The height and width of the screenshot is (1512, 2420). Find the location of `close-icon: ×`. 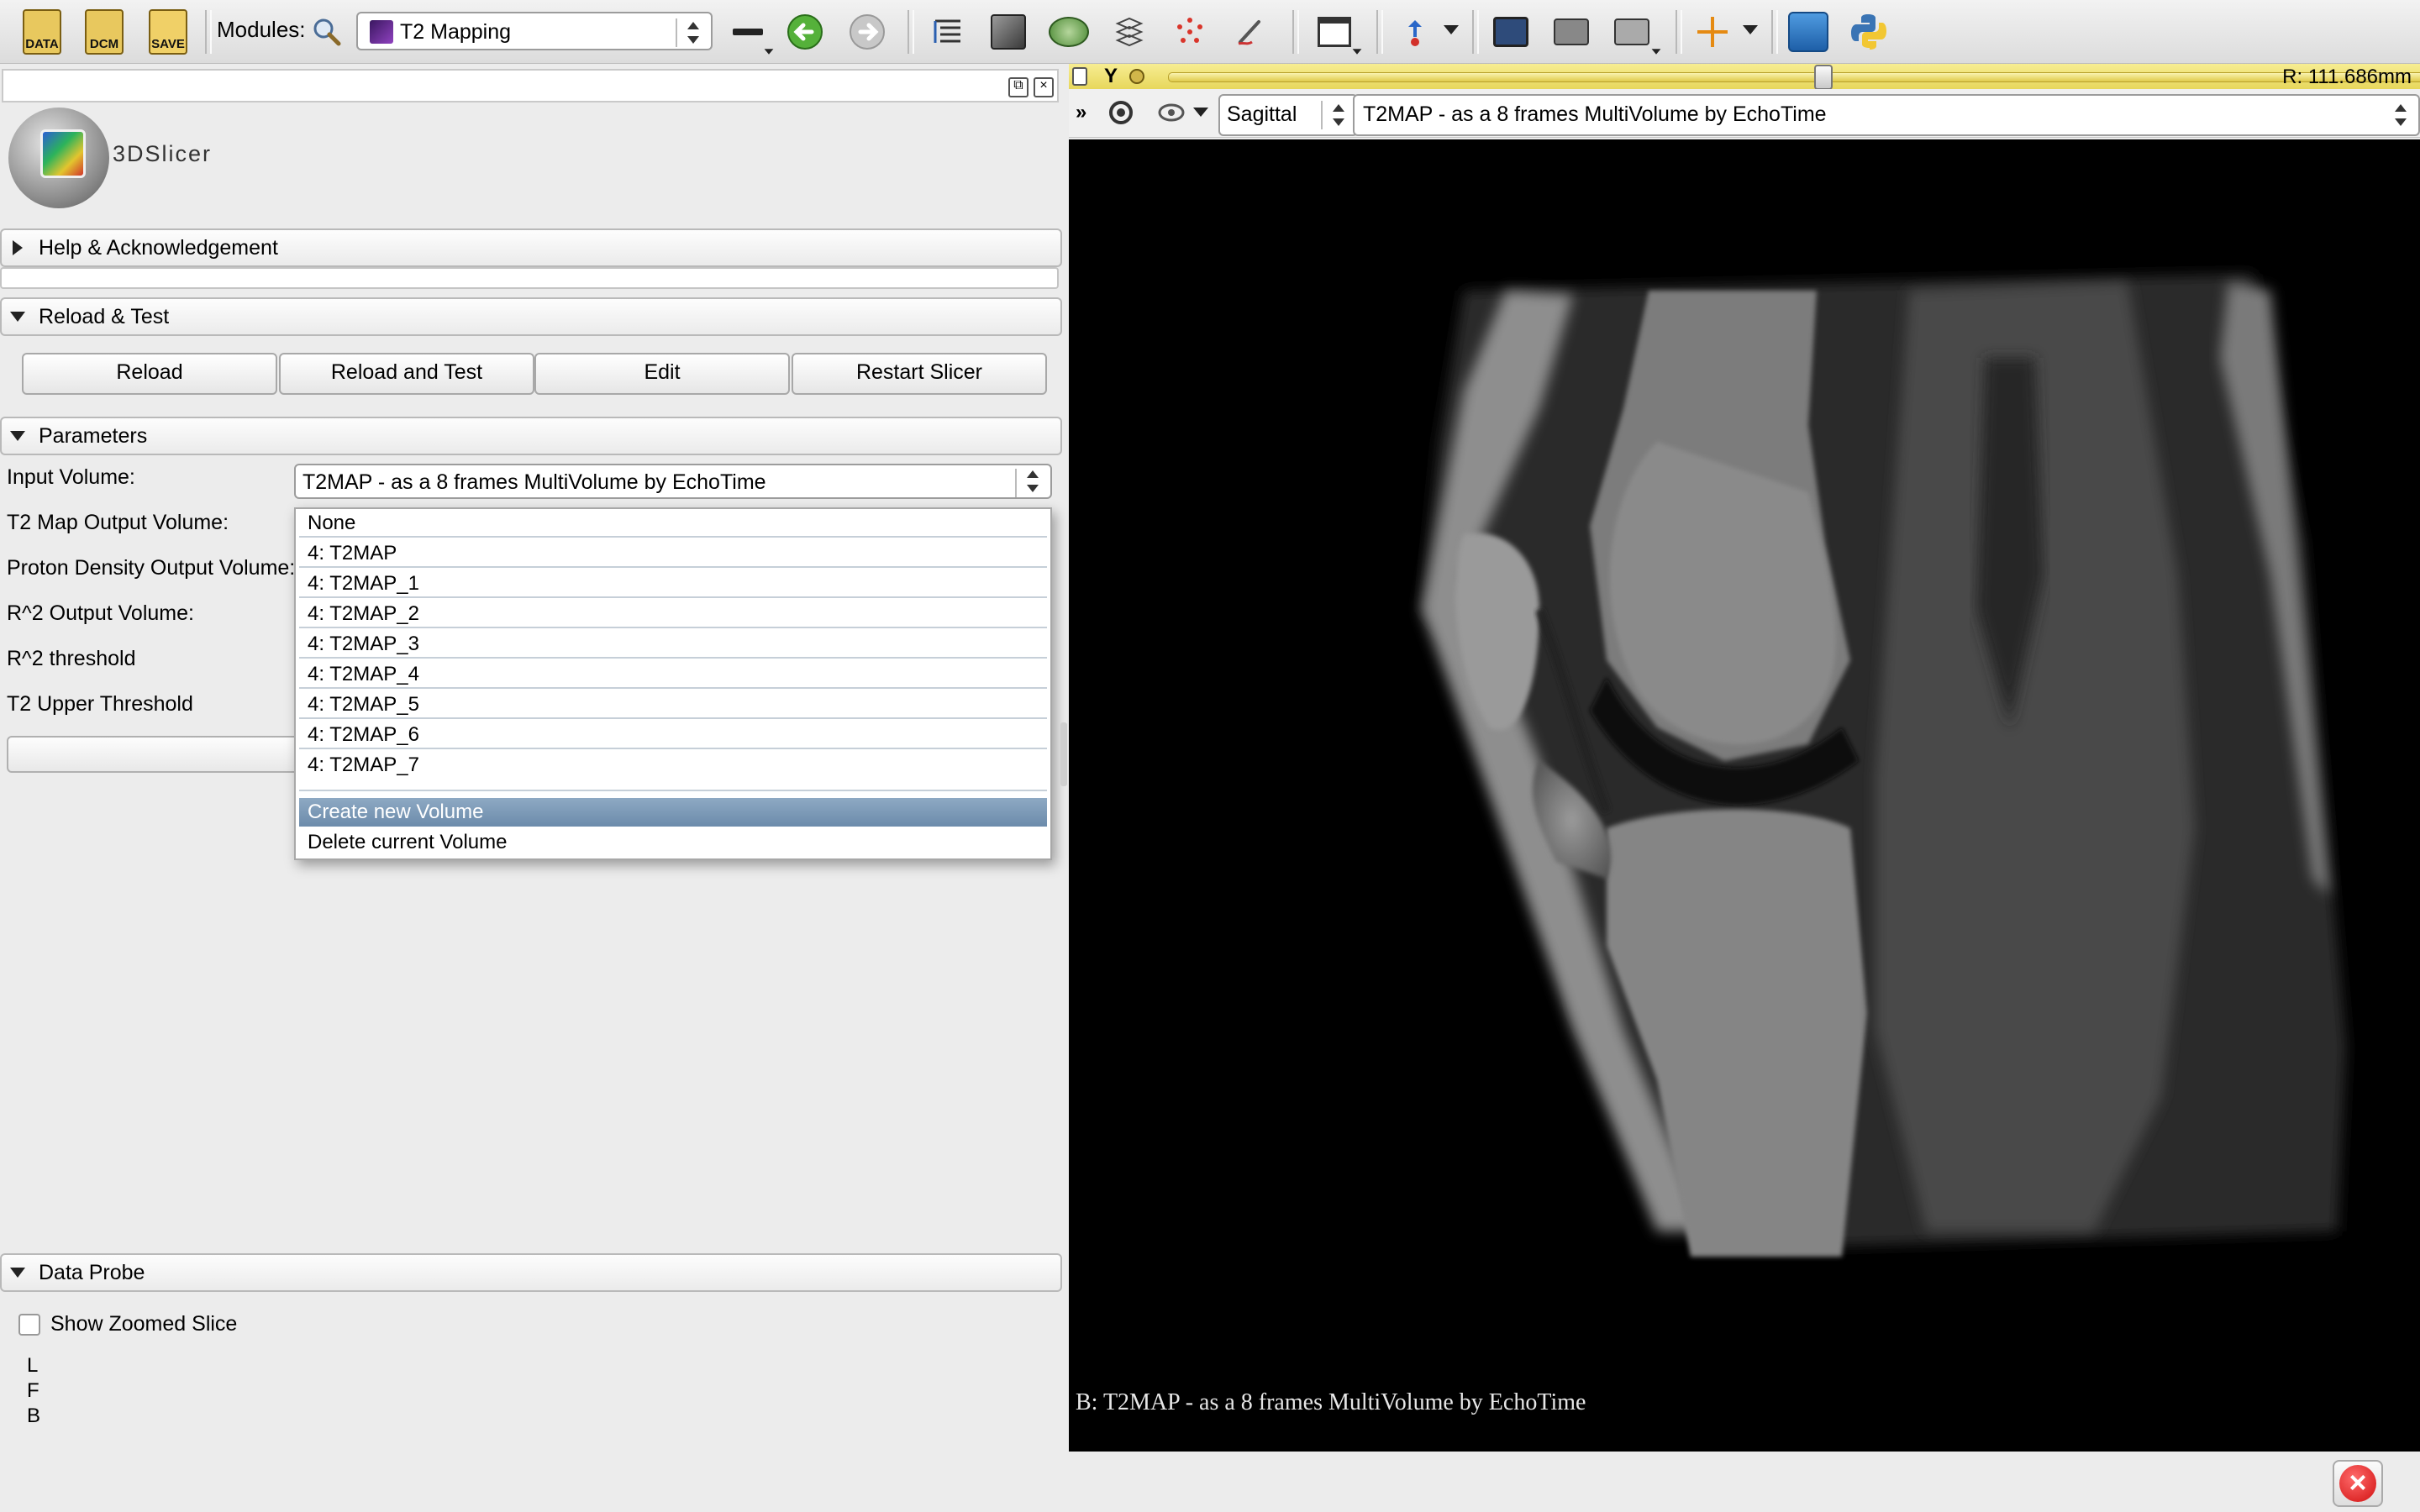

close-icon: × is located at coordinates (1044, 87).